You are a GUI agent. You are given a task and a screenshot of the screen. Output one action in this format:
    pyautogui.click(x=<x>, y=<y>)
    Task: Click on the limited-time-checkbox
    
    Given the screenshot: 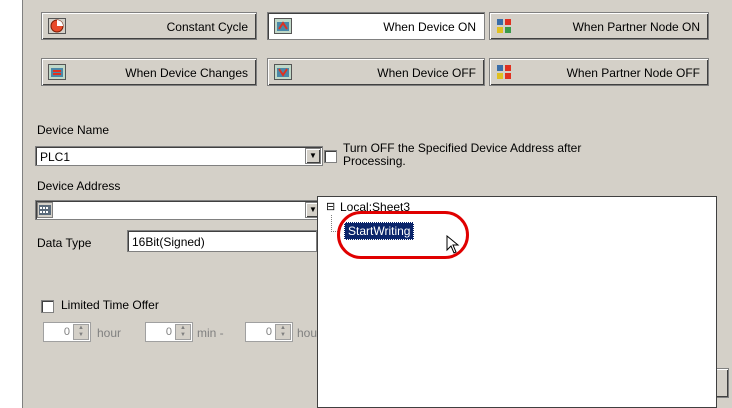 What is the action you would take?
    pyautogui.click(x=47, y=306)
    